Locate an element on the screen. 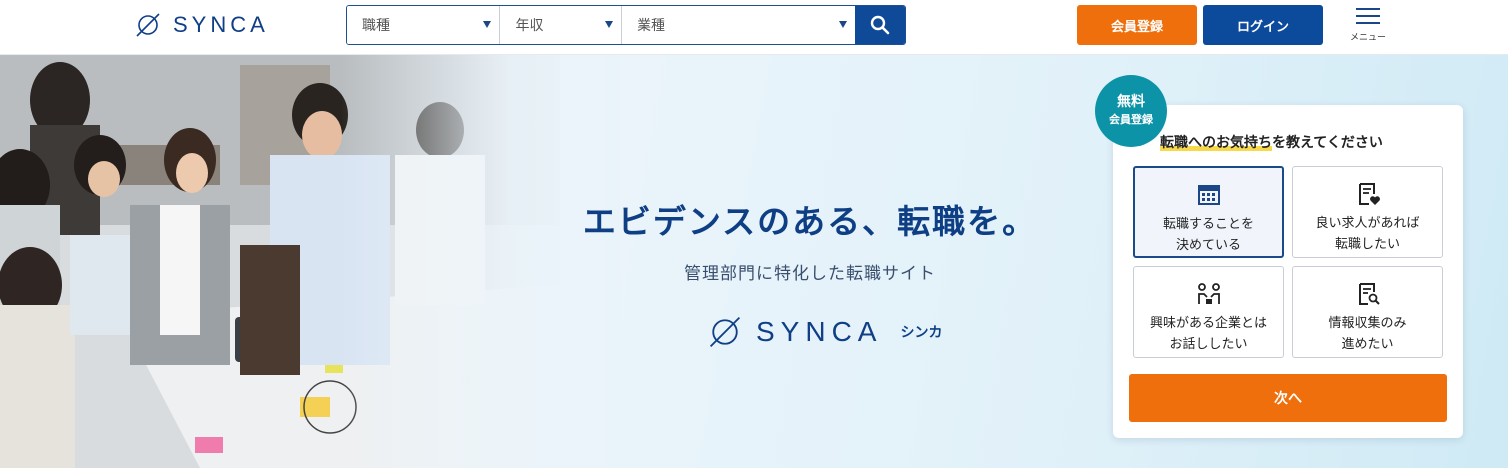  site-header: SYNCA 職種 年収 業種 会員登録 ログイン メニュー is located at coordinates (754, 27).